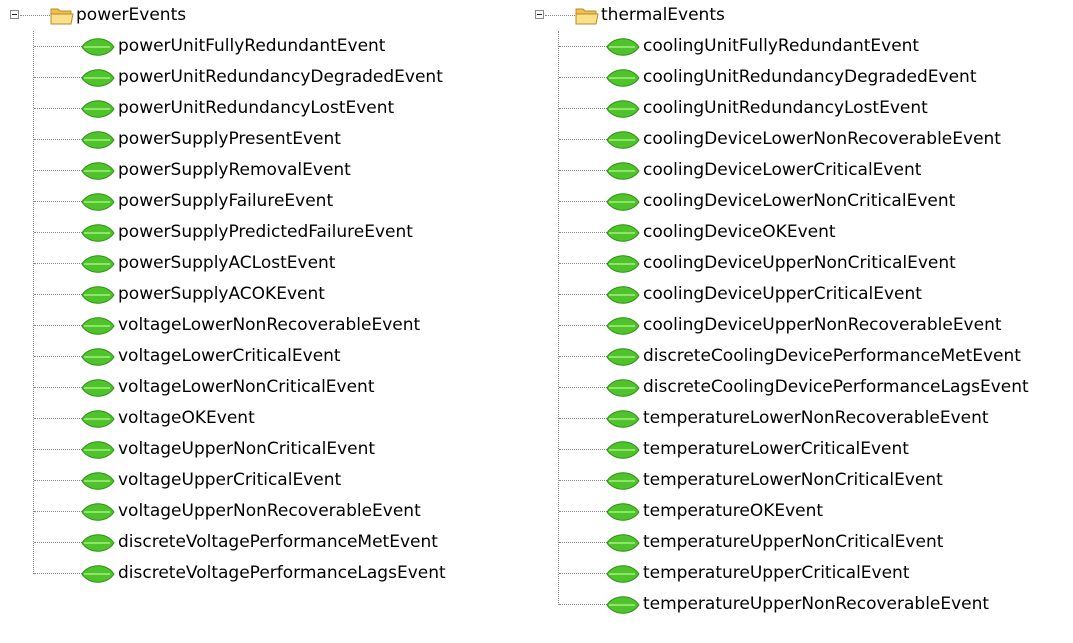 The width and height of the screenshot is (1073, 643). Describe the element at coordinates (260, 46) in the screenshot. I see `tree-leaf-item: powerUnitFullyRedundantEvent` at that location.